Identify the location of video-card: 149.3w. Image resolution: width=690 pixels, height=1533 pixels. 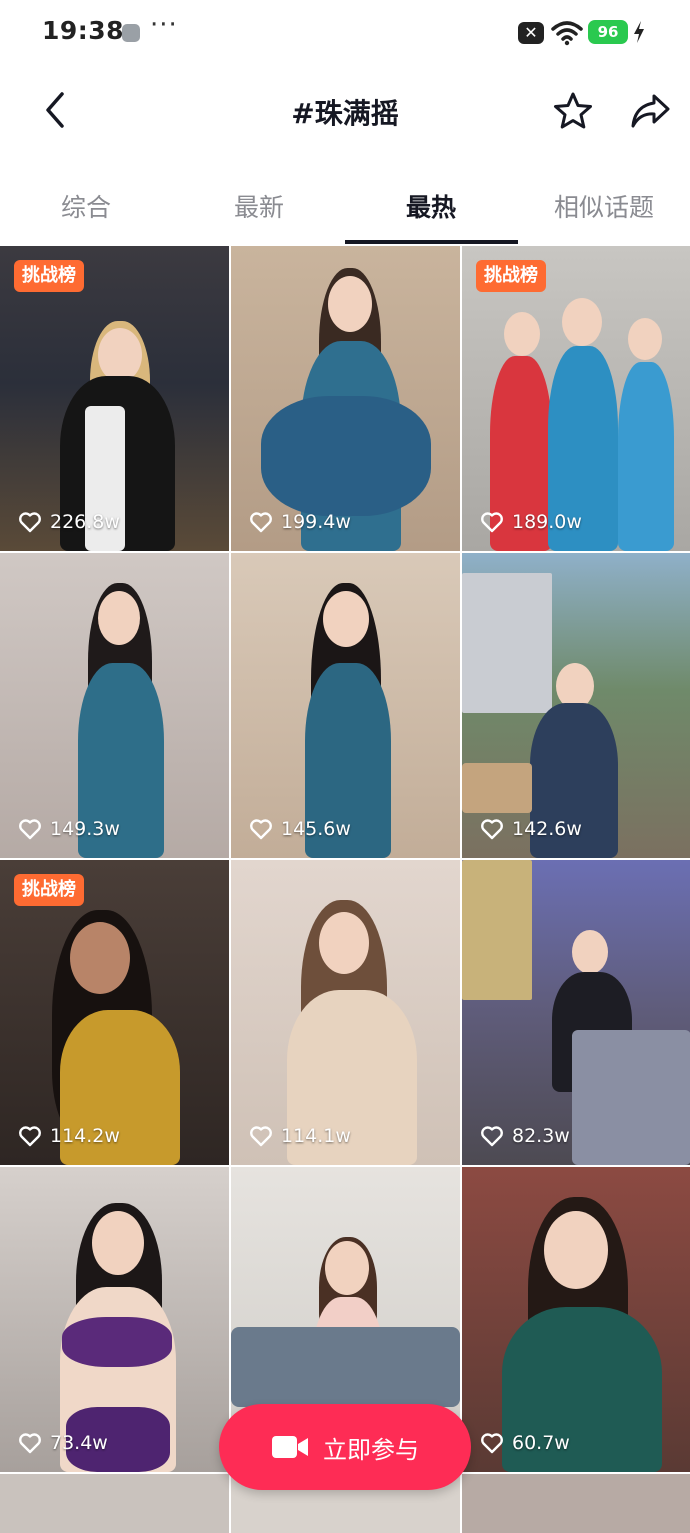
(114, 705).